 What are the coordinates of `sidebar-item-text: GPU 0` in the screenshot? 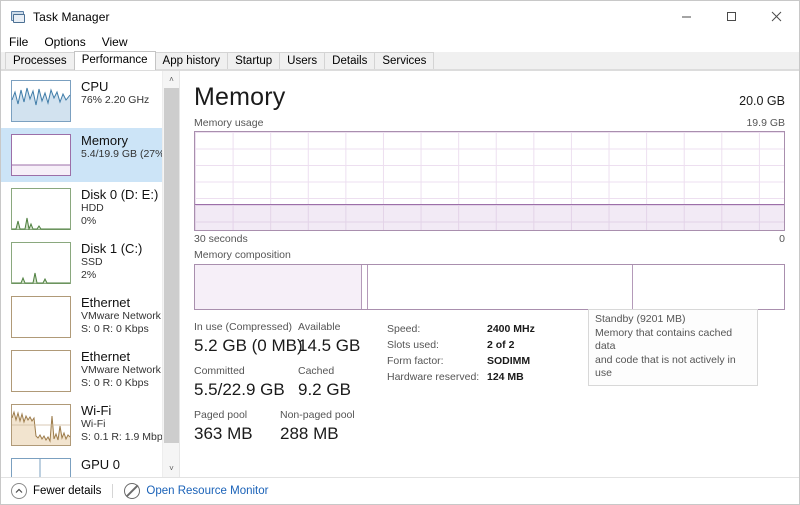 It's located at (100, 464).